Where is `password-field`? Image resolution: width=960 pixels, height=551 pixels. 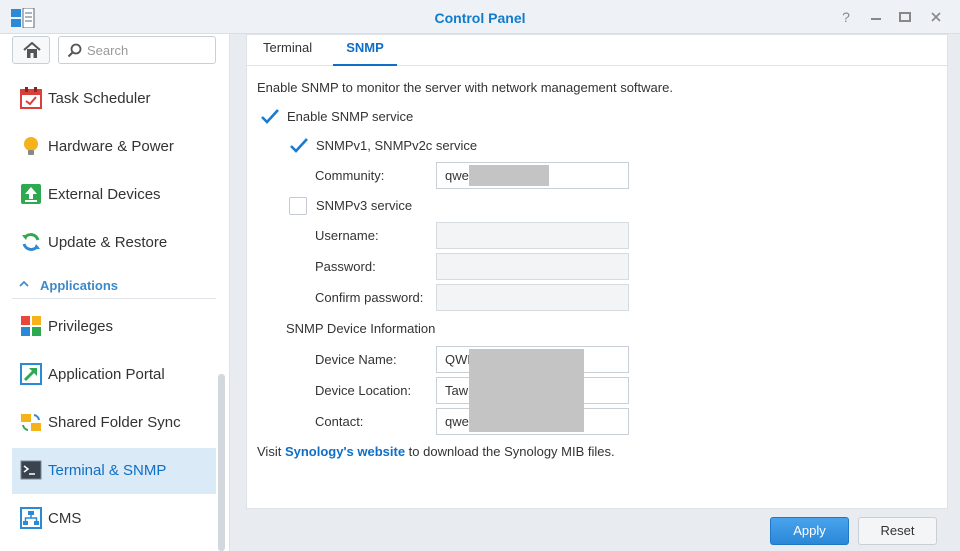 password-field is located at coordinates (532, 266).